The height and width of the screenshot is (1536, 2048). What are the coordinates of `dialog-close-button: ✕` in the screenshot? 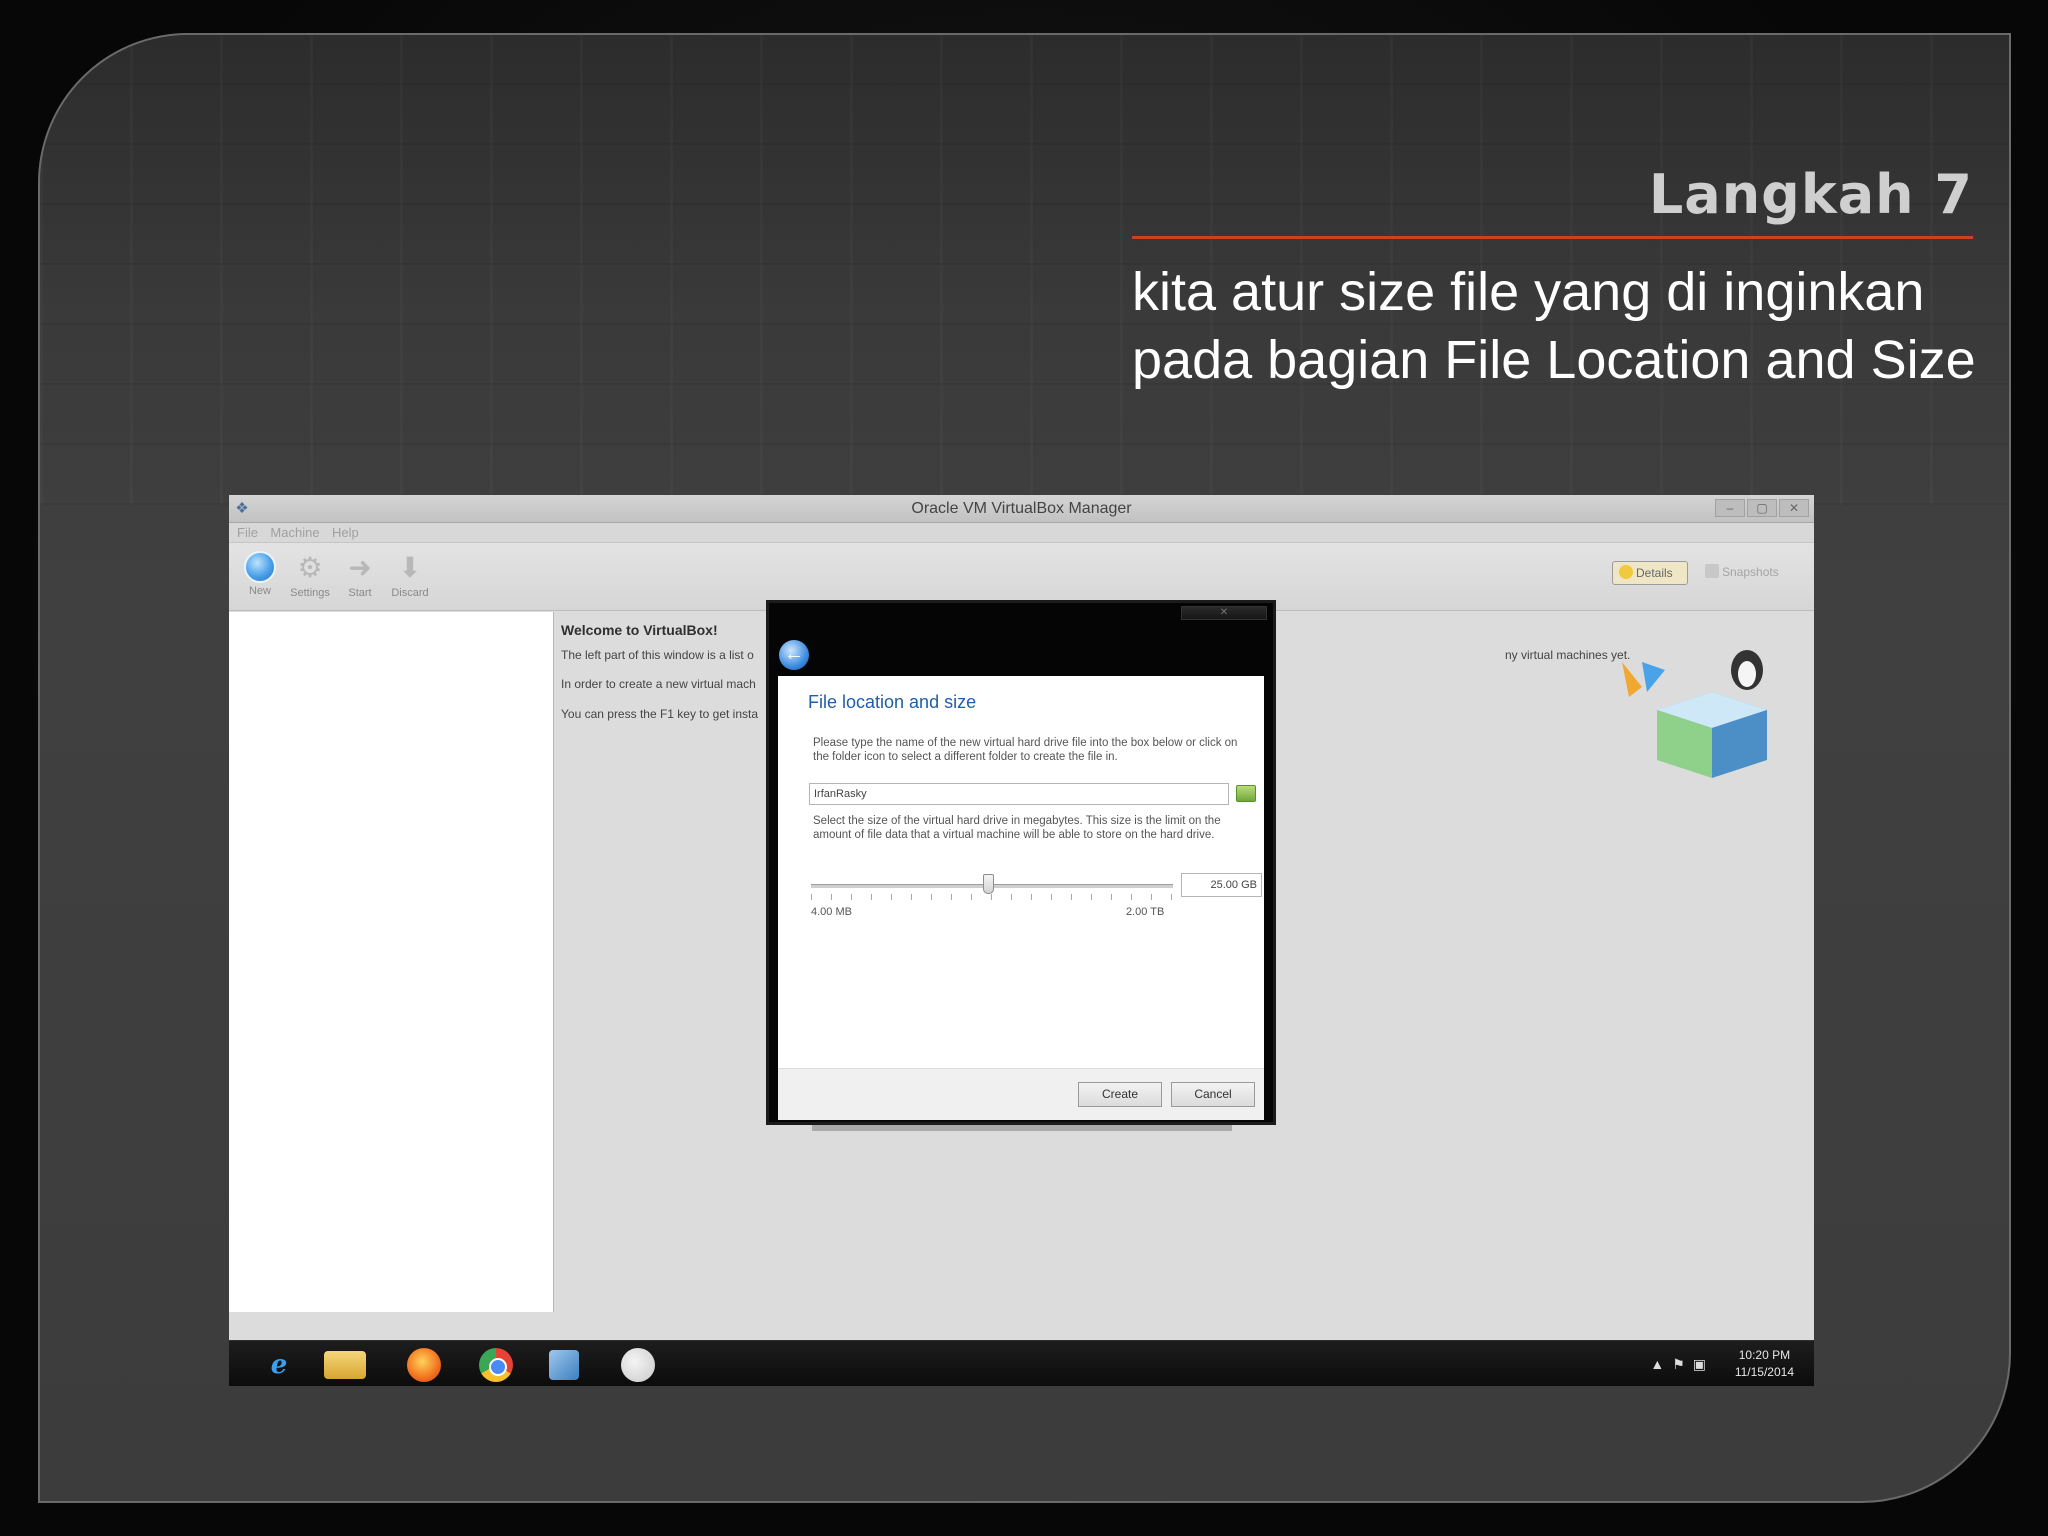 It's located at (1224, 613).